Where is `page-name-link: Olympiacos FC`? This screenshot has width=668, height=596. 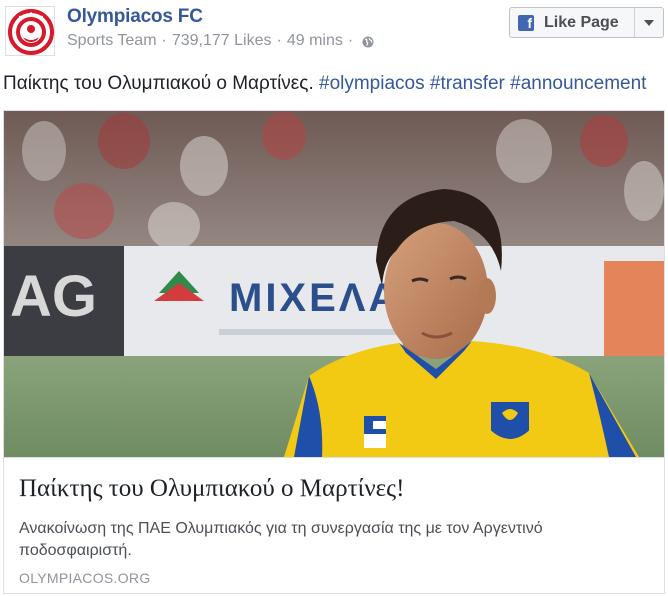 page-name-link: Olympiacos FC is located at coordinates (135, 17).